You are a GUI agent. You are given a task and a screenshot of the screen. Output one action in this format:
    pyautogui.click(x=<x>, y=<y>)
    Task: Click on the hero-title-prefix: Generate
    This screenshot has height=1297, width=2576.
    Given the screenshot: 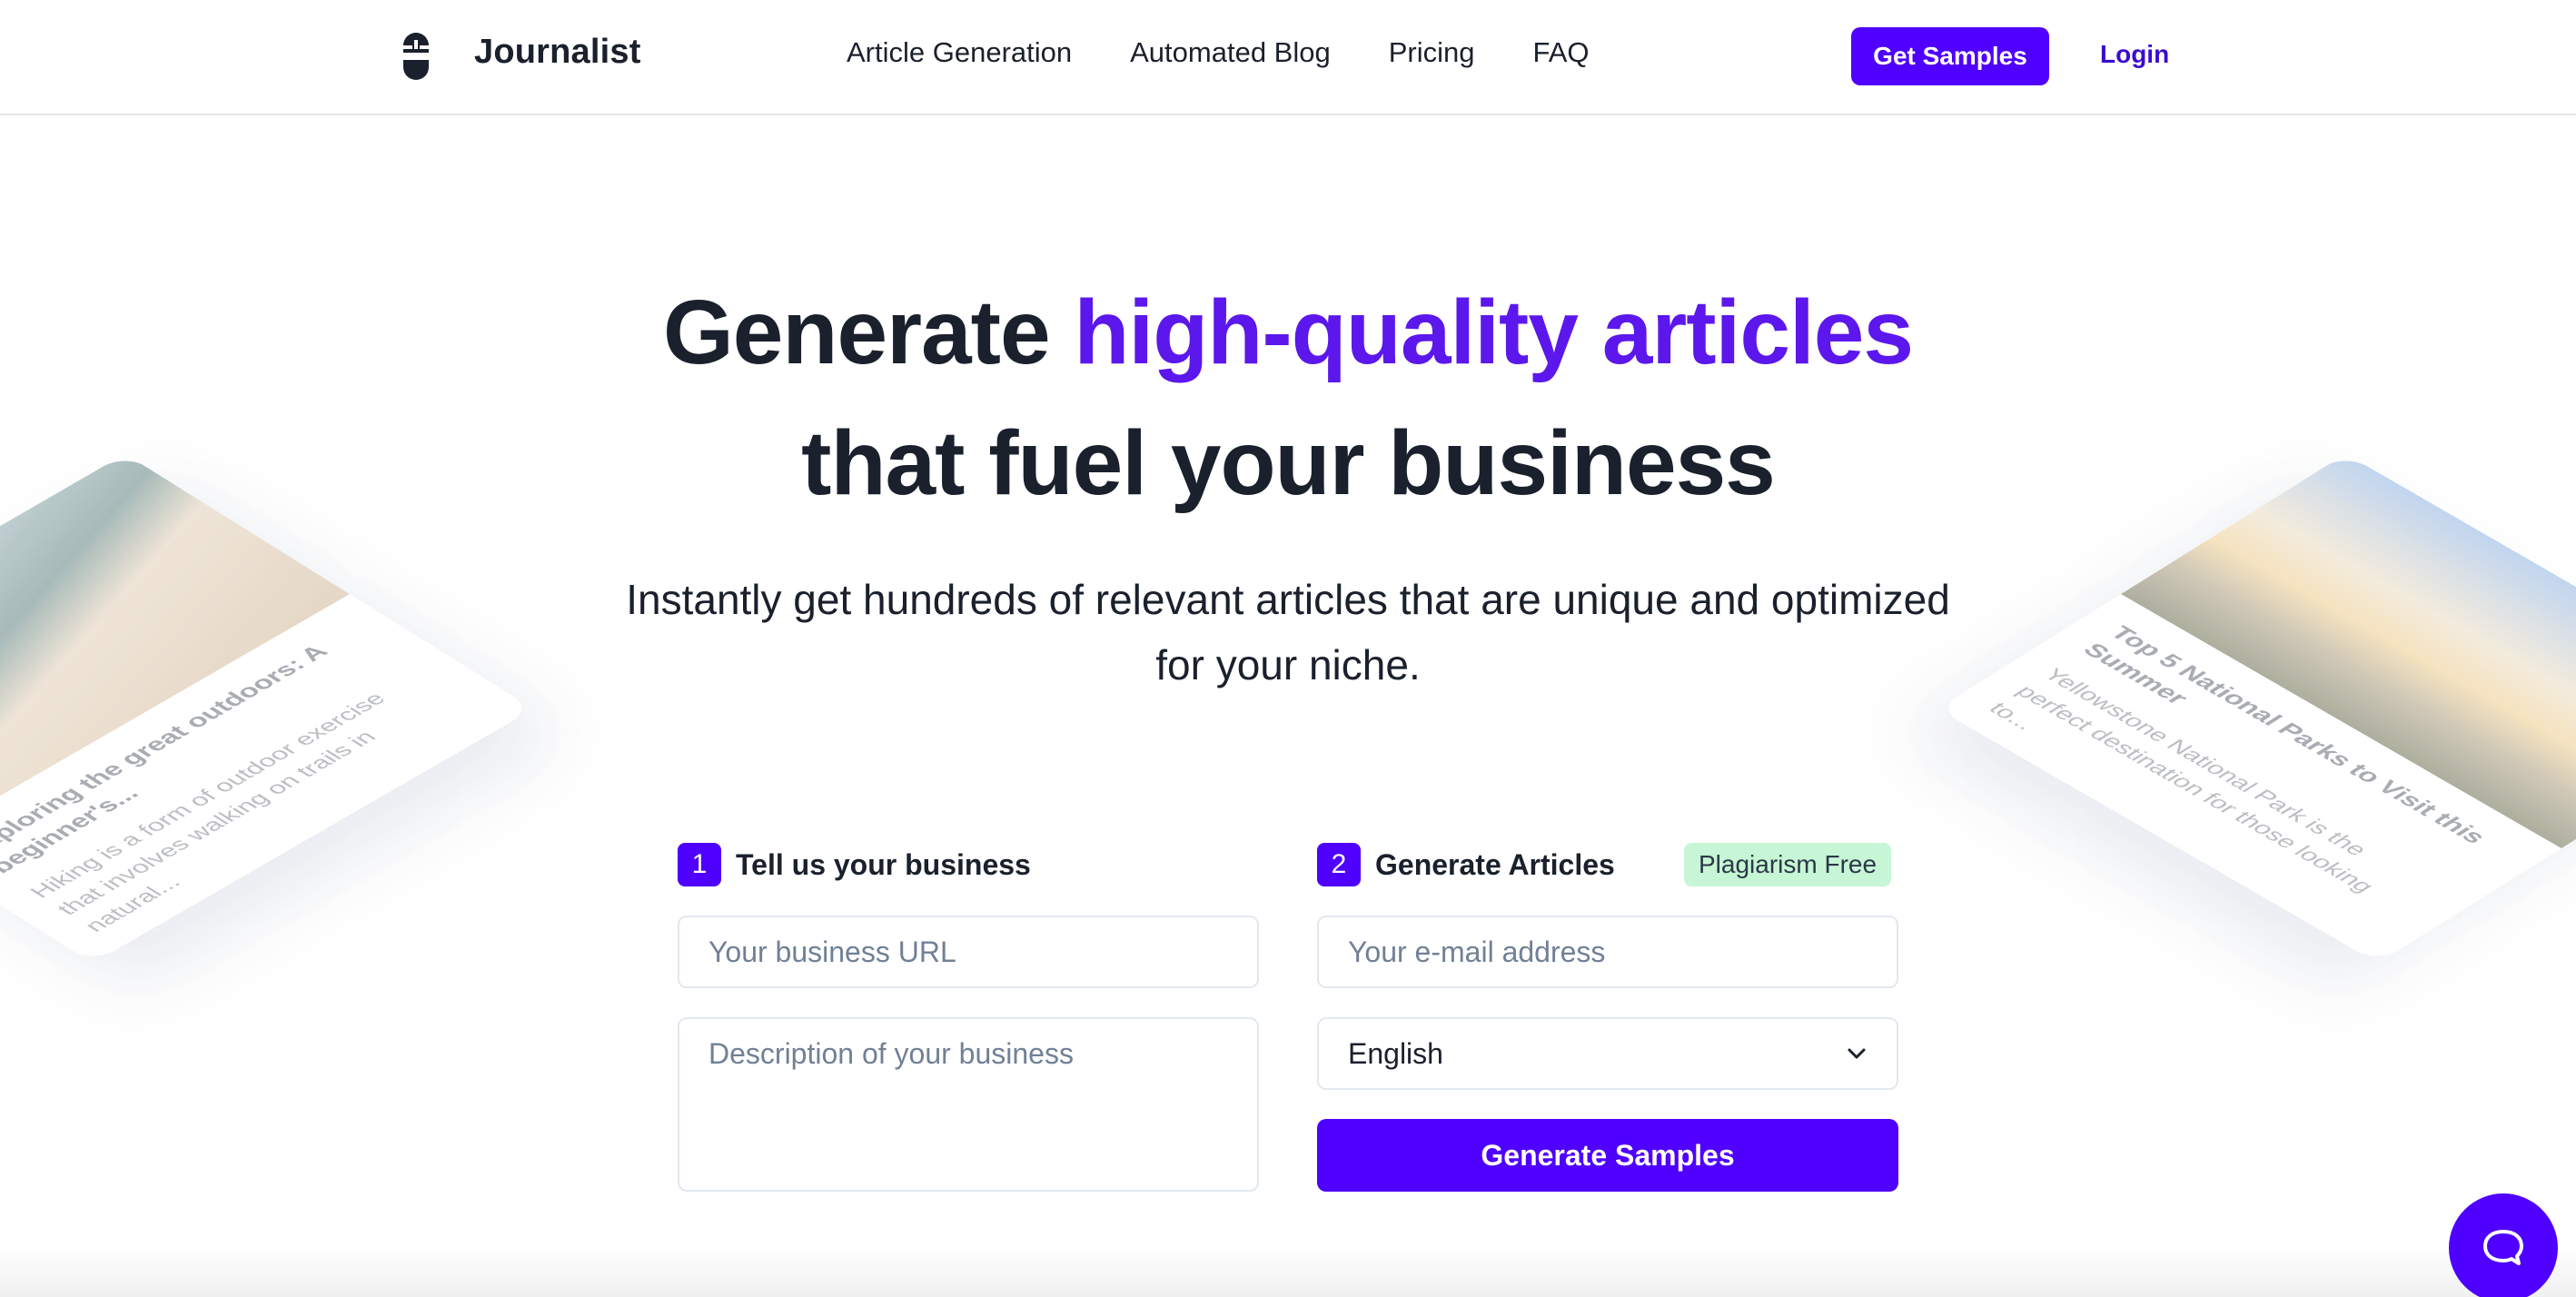 What is the action you would take?
    pyautogui.click(x=869, y=332)
    